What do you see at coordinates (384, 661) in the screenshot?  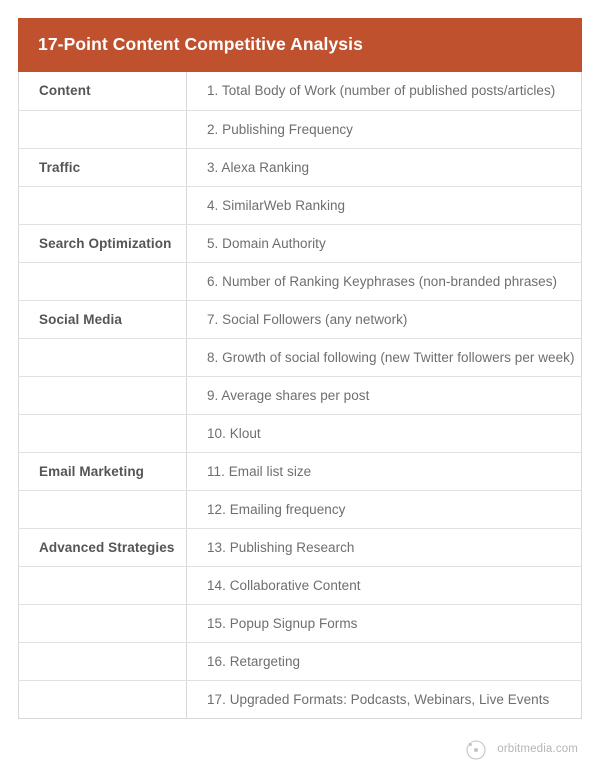 I see `item-cell: 16. Retargeting` at bounding box center [384, 661].